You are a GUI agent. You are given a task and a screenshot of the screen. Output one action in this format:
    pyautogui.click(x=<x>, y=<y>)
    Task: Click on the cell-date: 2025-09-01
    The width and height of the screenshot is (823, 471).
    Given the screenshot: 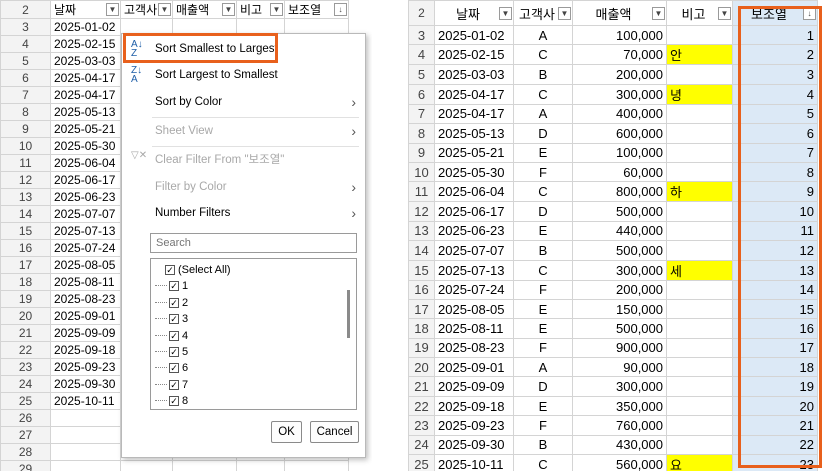 What is the action you would take?
    pyautogui.click(x=474, y=367)
    